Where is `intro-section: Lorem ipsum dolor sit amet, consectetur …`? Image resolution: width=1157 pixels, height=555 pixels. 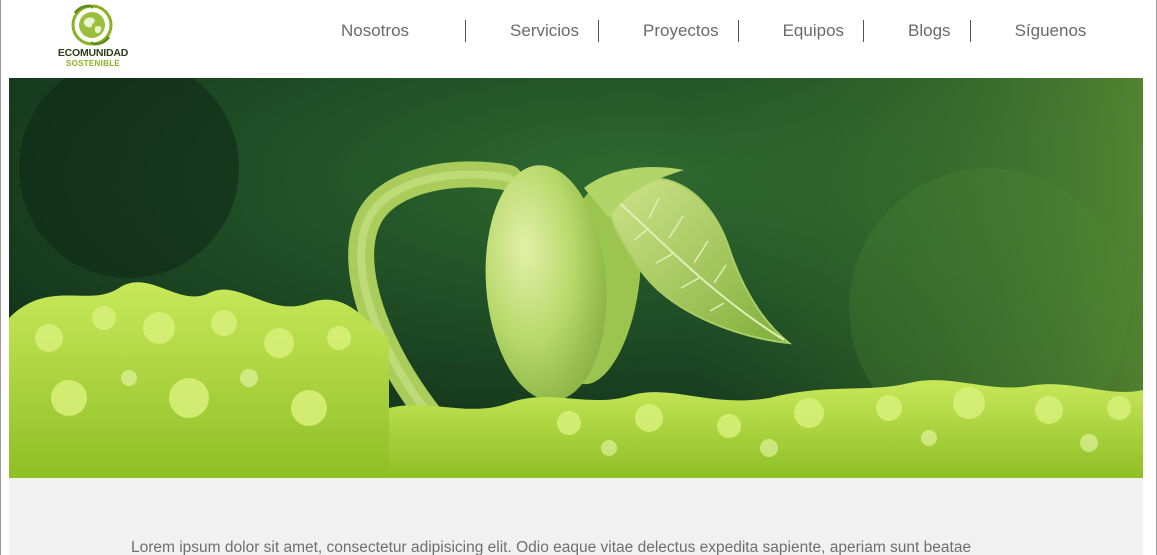
intro-section: Lorem ipsum dolor sit amet, consectetur … is located at coordinates (576, 516).